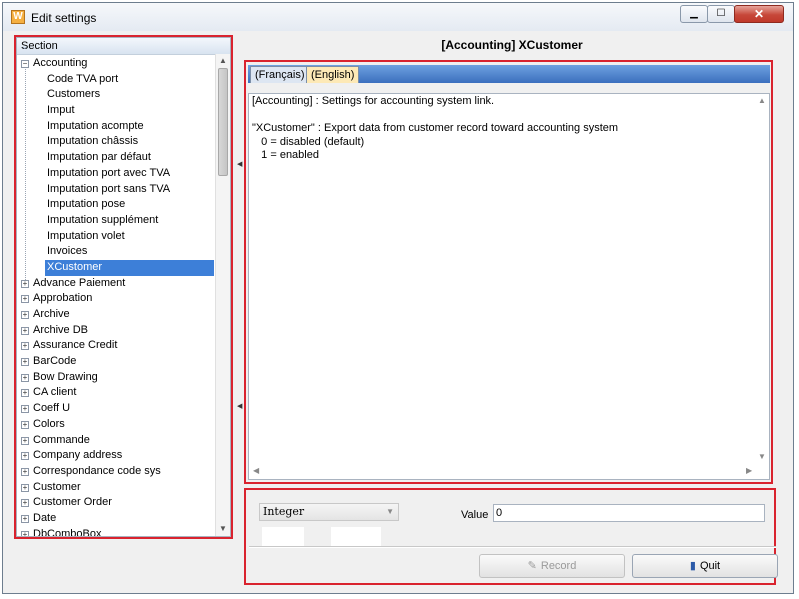 Image resolution: width=799 pixels, height=599 pixels. Describe the element at coordinates (749, 470) in the screenshot. I see `scroll-right-icon: ▶` at that location.